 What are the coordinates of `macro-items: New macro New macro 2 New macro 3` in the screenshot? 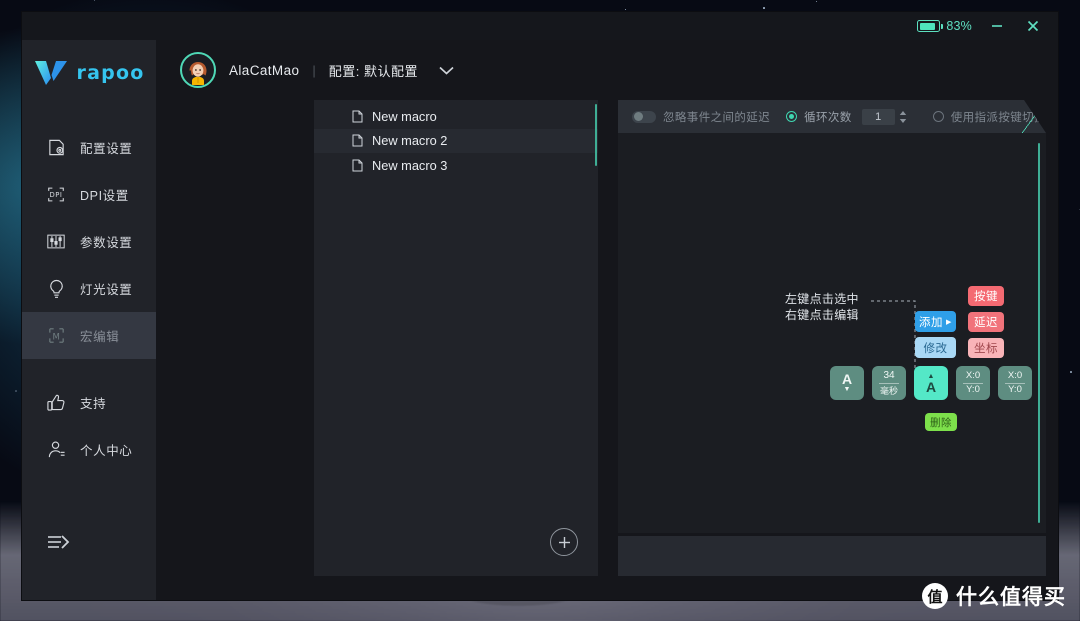 It's located at (456, 139).